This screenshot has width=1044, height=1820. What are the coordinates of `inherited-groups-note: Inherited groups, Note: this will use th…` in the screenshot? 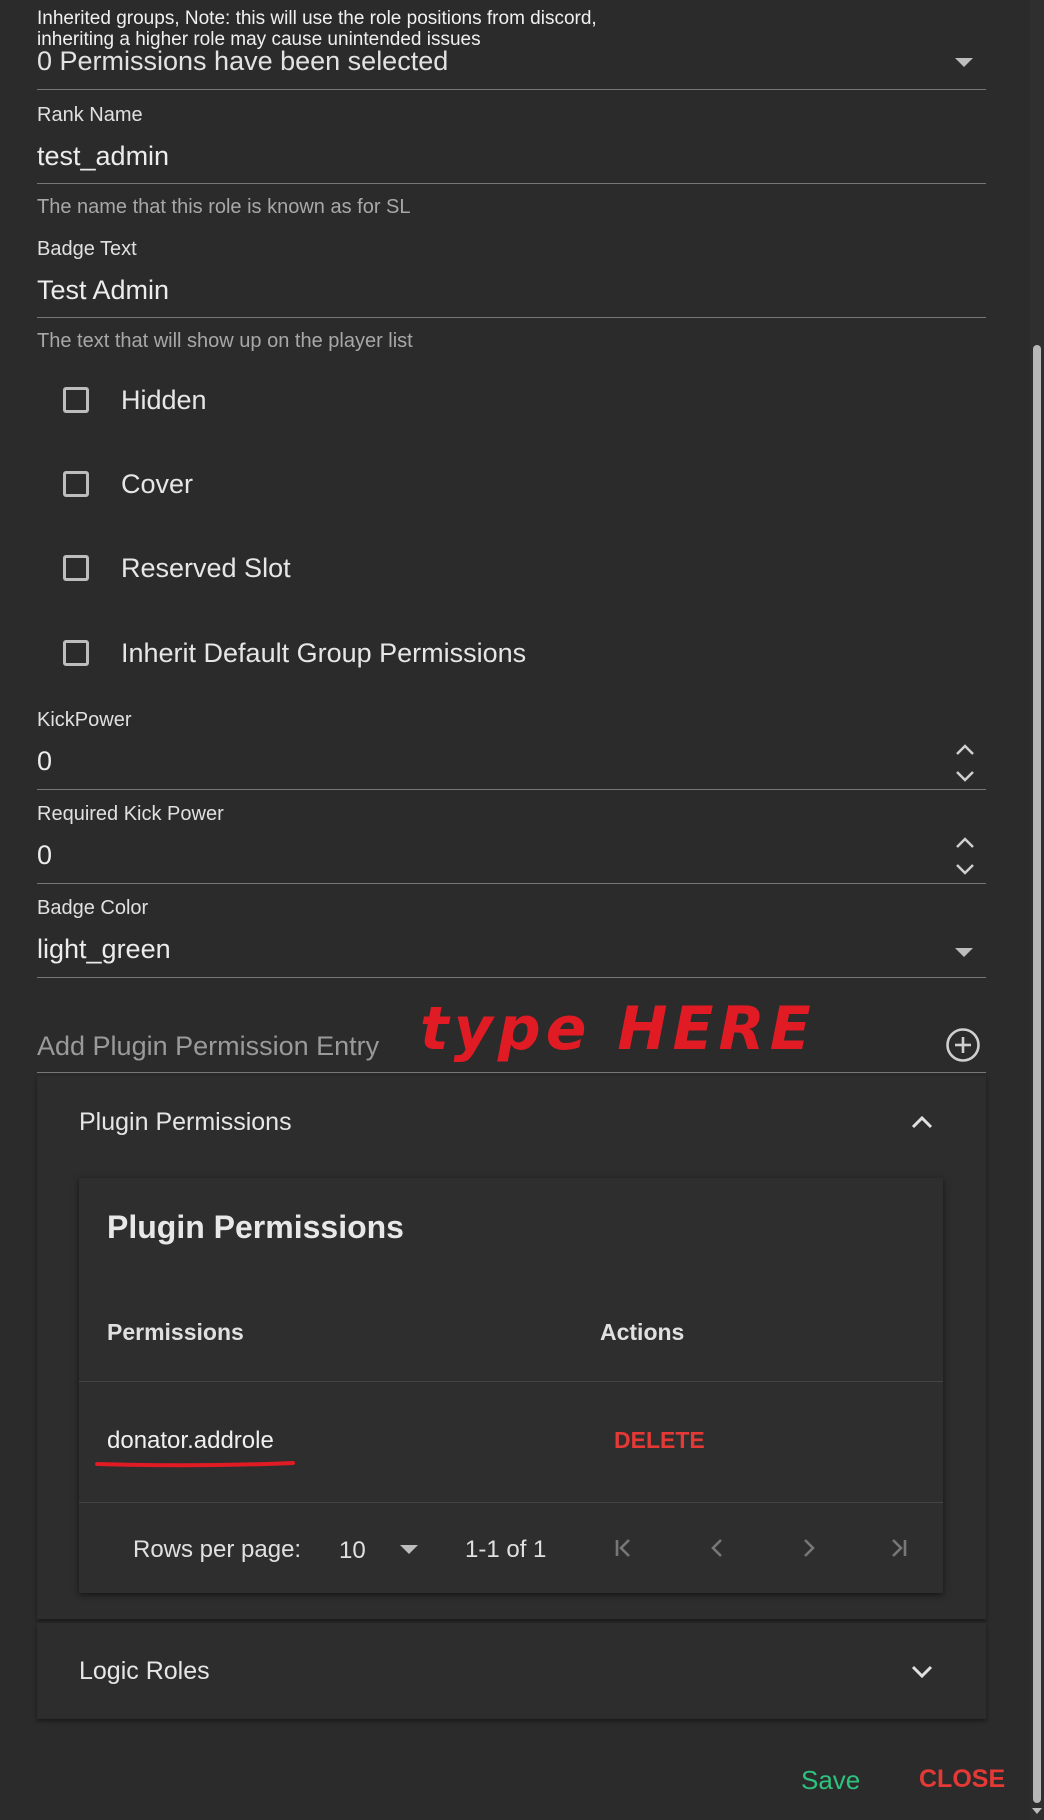 It's located at (317, 29).